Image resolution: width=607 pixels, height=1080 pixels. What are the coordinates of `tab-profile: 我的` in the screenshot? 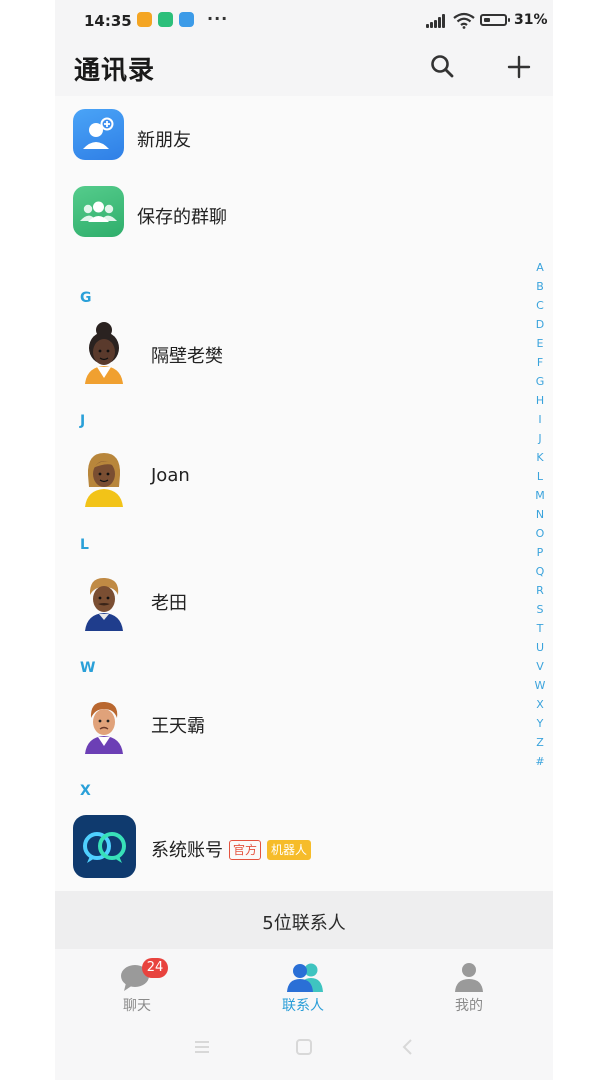 It's located at (469, 988).